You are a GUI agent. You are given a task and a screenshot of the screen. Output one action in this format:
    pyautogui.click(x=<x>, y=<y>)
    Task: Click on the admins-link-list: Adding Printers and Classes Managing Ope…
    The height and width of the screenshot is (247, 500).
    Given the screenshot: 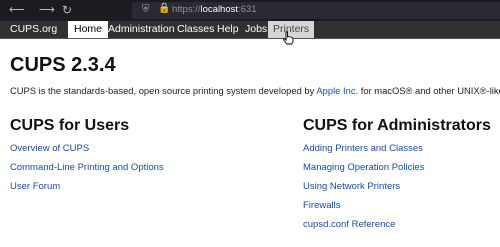 What is the action you would take?
    pyautogui.click(x=363, y=190)
    